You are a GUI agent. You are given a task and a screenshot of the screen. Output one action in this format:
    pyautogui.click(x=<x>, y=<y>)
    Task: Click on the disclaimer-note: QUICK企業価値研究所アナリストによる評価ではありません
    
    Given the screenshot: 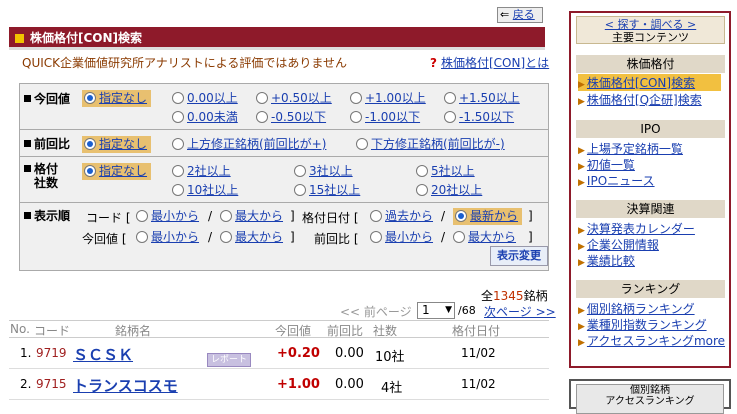 What is the action you would take?
    pyautogui.click(x=185, y=63)
    